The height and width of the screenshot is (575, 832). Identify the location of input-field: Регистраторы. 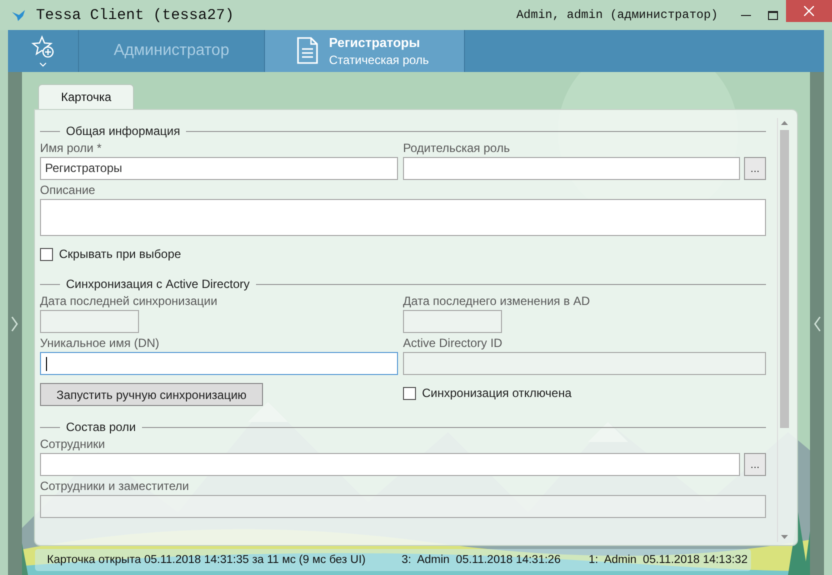
(219, 168).